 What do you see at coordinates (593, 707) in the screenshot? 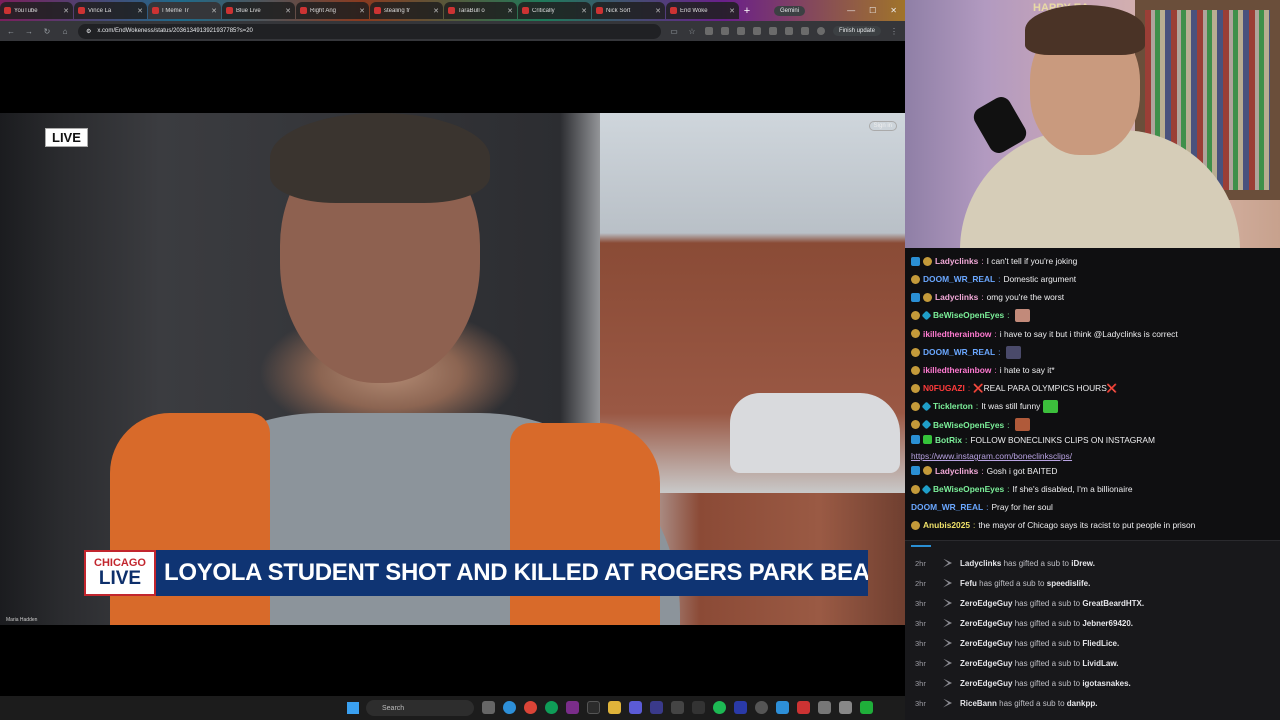
I see `terminal-icon` at bounding box center [593, 707].